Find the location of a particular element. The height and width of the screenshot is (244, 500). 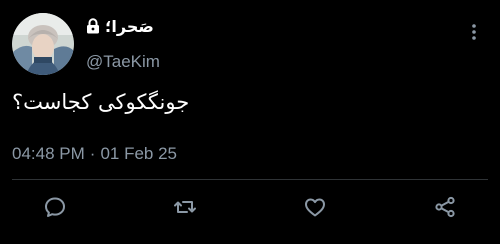

author-name-row: صَحرا؛ is located at coordinates (120, 26).